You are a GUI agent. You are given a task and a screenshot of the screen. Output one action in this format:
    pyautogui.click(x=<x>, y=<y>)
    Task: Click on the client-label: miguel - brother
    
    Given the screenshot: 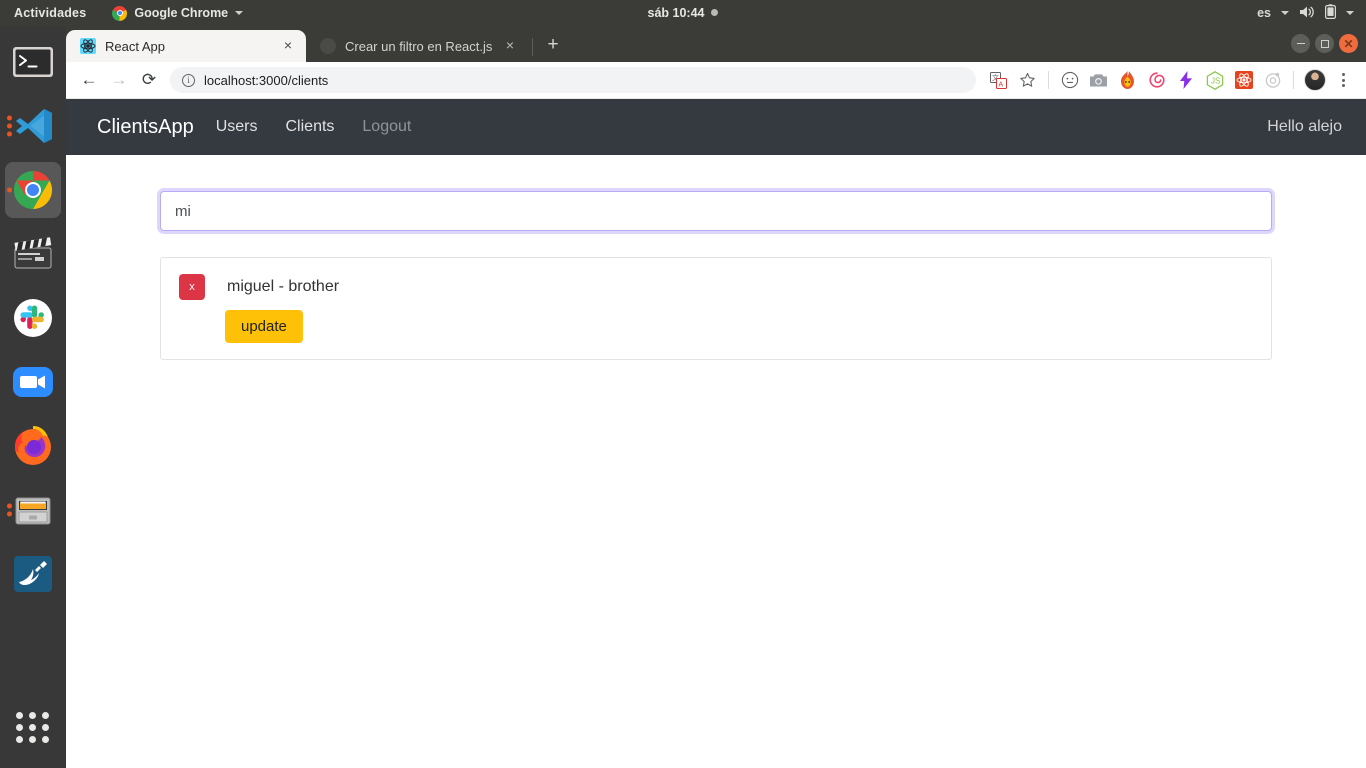 What is the action you would take?
    pyautogui.click(x=283, y=286)
    